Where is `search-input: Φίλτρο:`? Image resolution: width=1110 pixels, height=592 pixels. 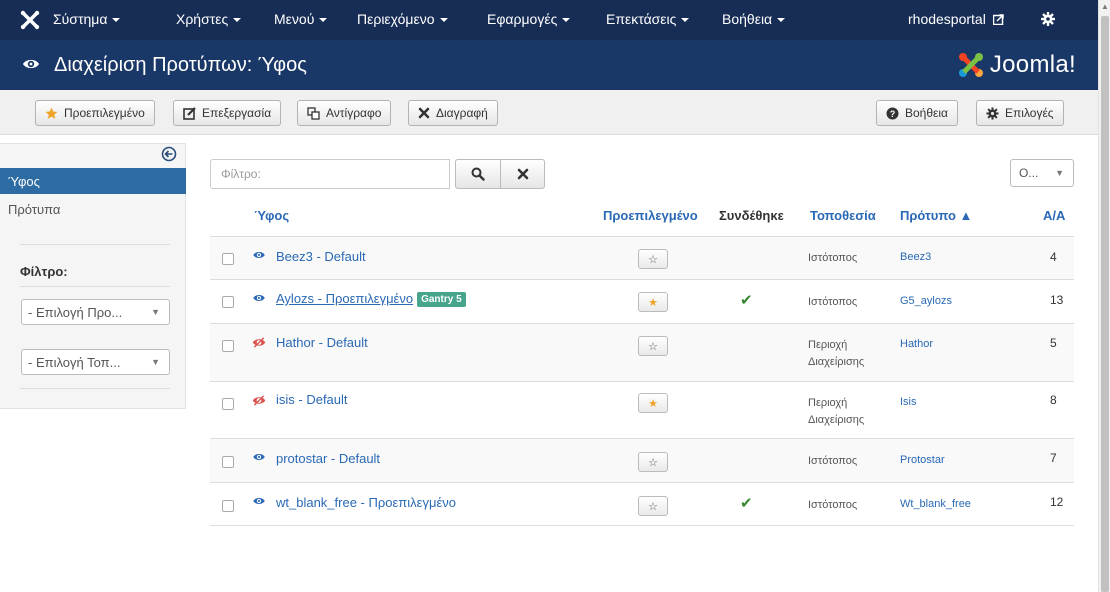
search-input: Φίλτρο: is located at coordinates (330, 174).